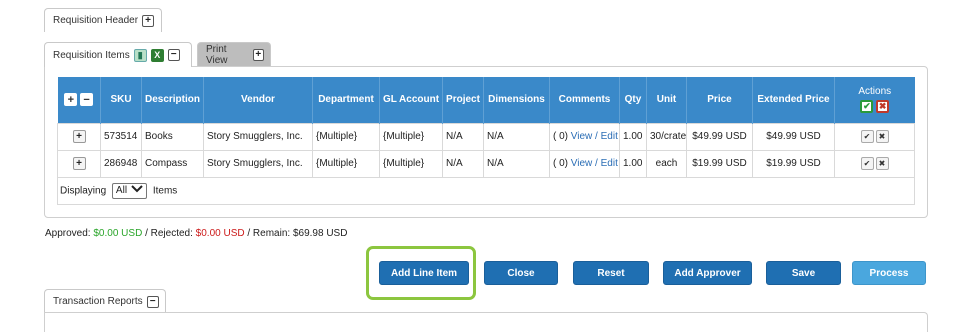  What do you see at coordinates (875, 92) in the screenshot?
I see `actions-header-label: Actions` at bounding box center [875, 92].